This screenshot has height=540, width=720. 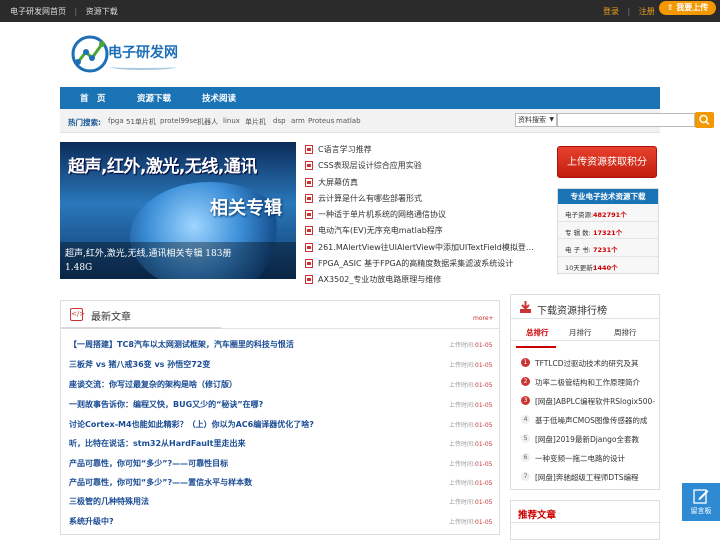 What do you see at coordinates (626, 120) in the screenshot?
I see `search-input` at bounding box center [626, 120].